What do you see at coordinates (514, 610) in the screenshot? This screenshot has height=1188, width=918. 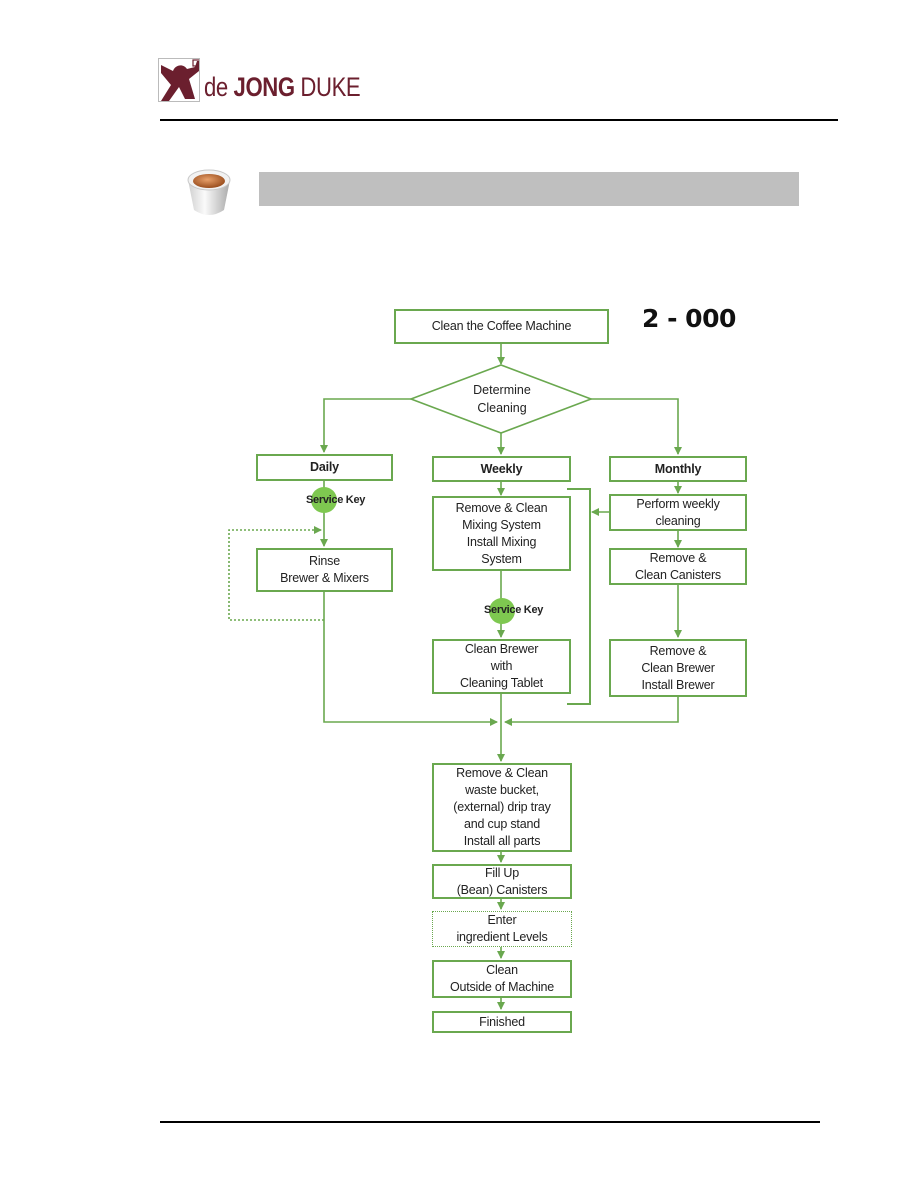 I see `weekly-service-key: Service Key` at bounding box center [514, 610].